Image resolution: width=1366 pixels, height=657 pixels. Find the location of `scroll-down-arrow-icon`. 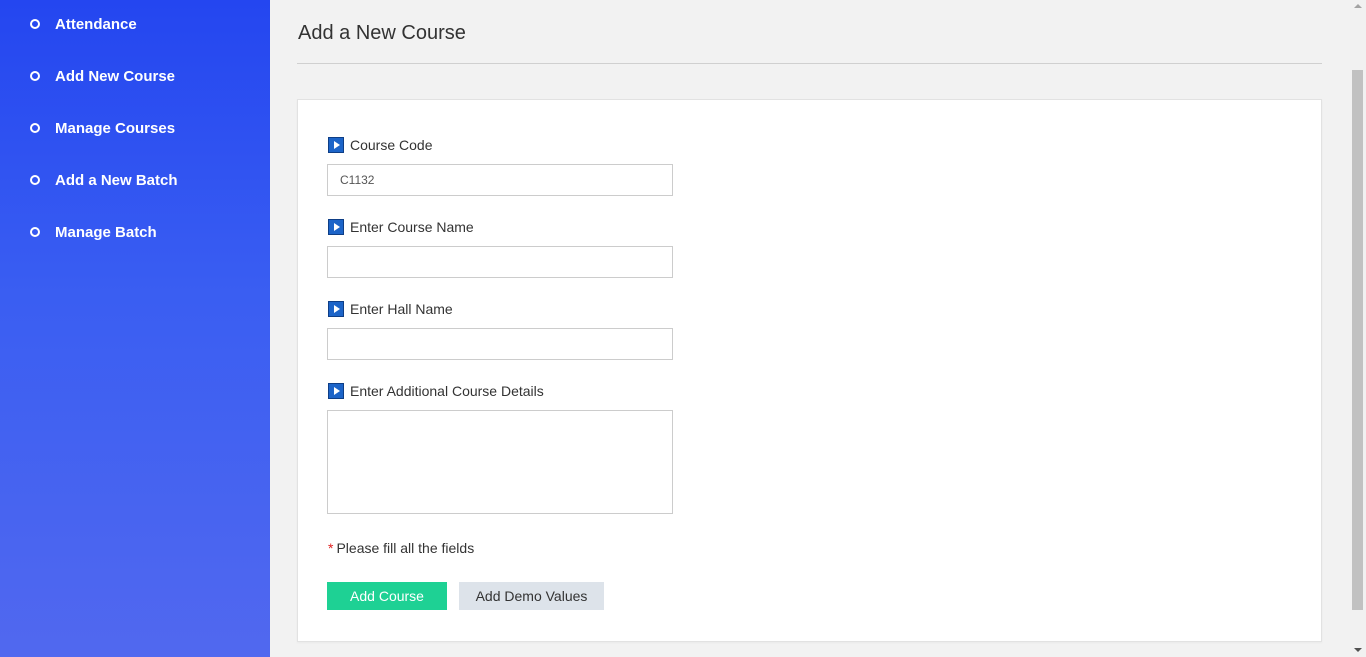

scroll-down-arrow-icon is located at coordinates (1358, 650).